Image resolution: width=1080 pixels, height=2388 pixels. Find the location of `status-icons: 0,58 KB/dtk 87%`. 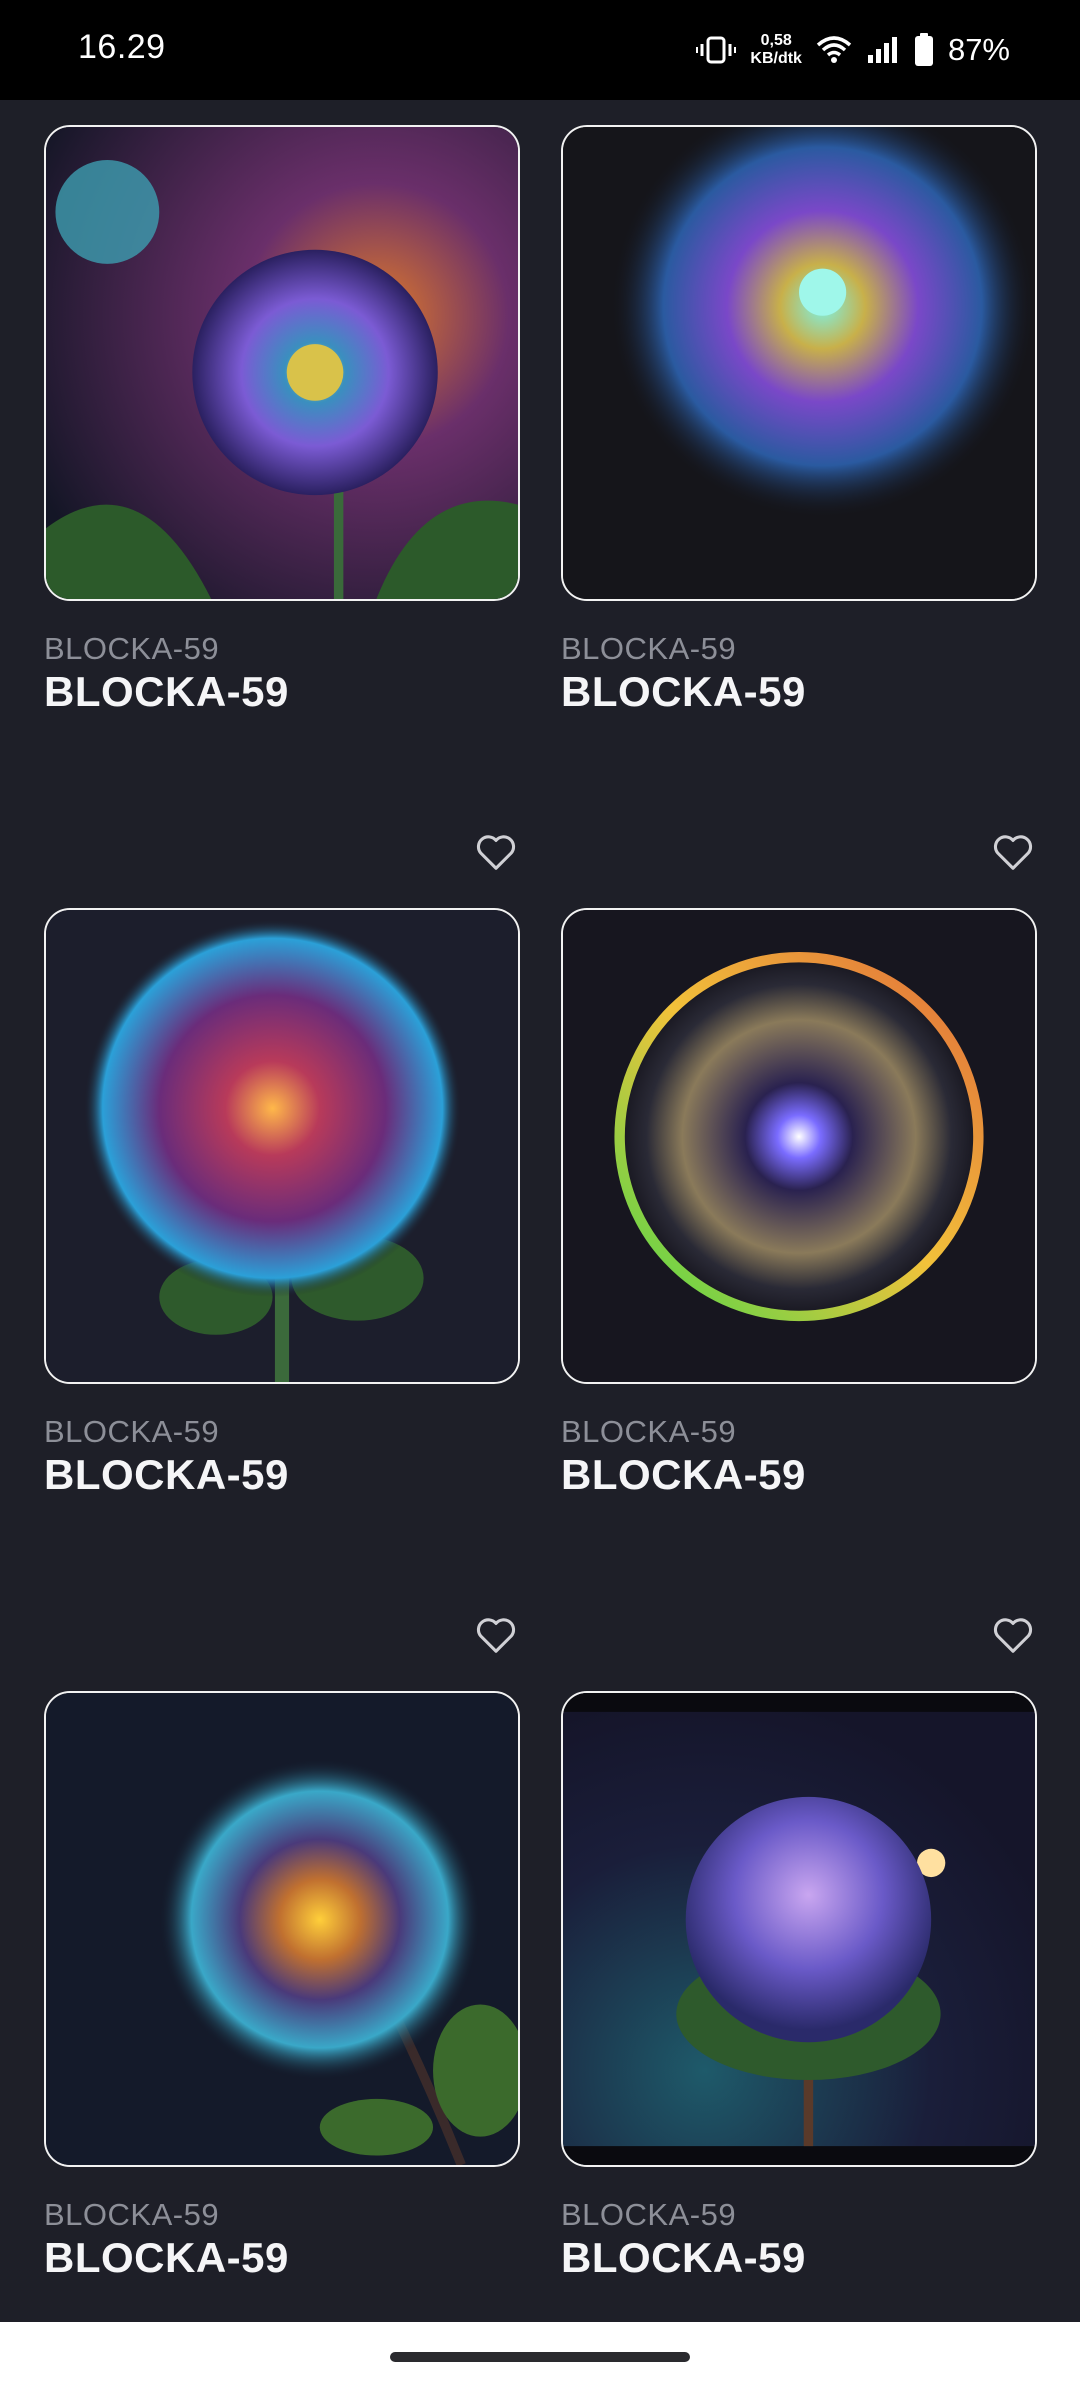

status-icons: 0,58 KB/dtk 87% is located at coordinates (853, 50).